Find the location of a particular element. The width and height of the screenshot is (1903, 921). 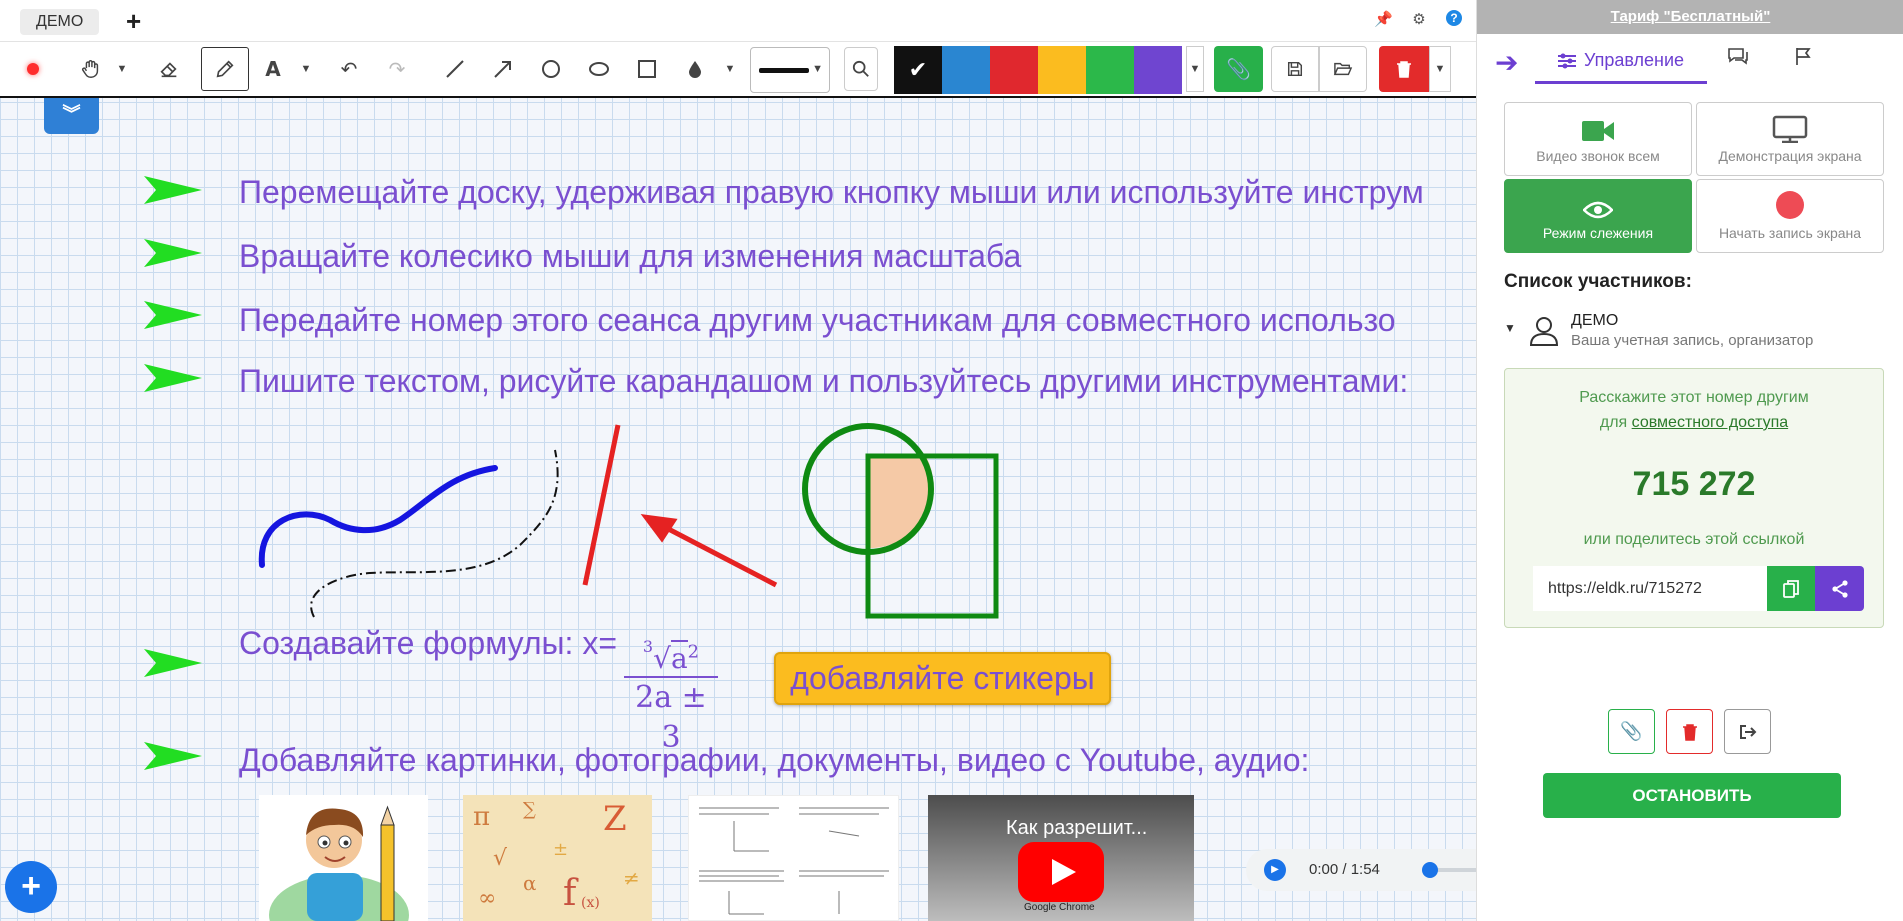

svg-text: (x) is located at coordinates (590, 903).